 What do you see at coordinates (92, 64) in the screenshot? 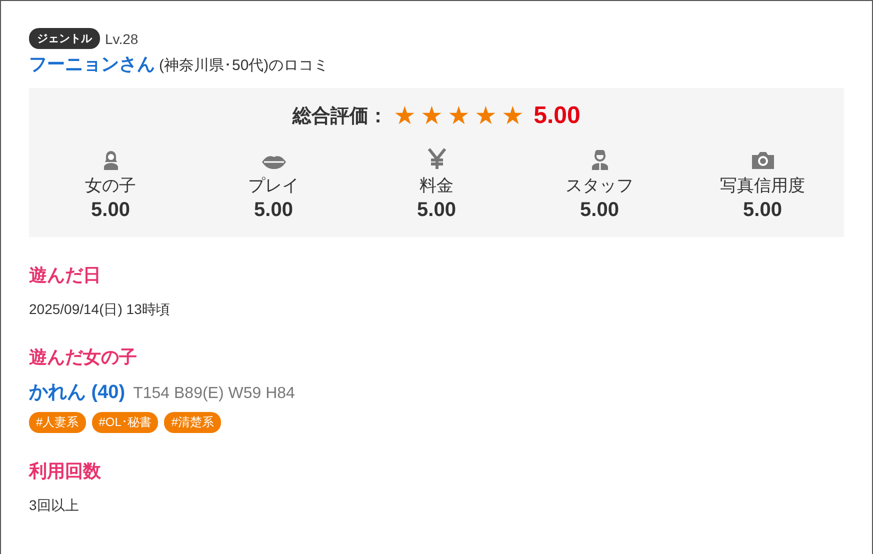
I see `reviewer-name-link: フーニョンさん` at bounding box center [92, 64].